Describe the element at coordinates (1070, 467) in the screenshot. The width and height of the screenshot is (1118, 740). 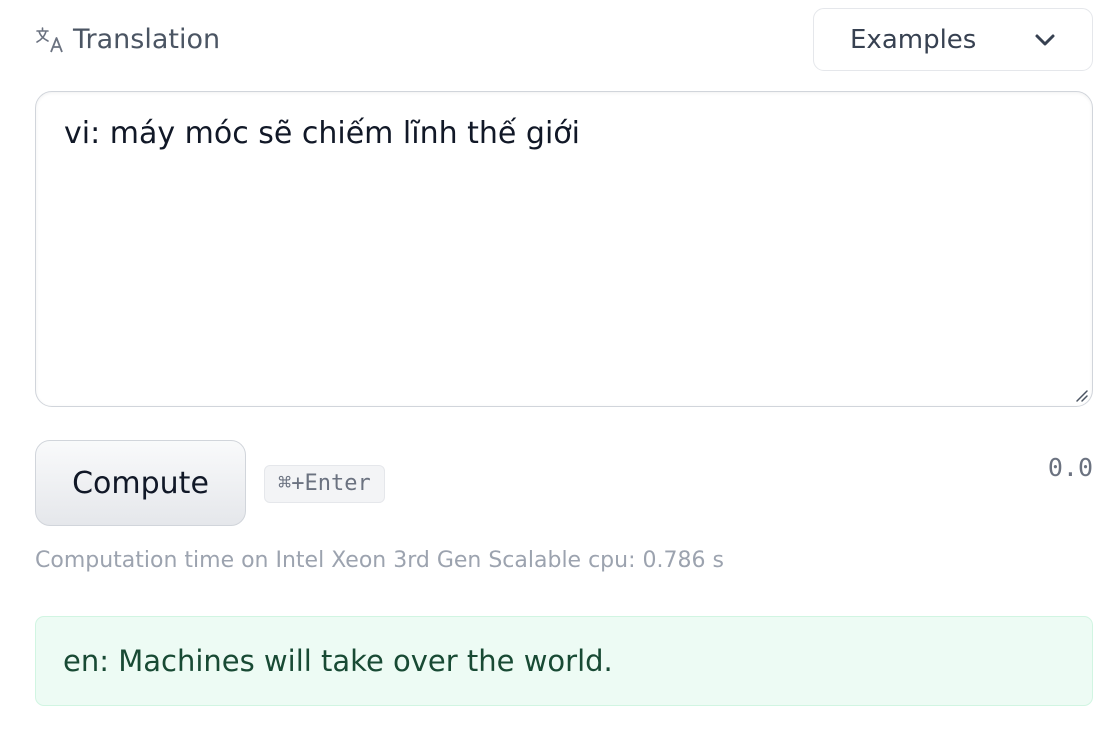
I see `score-value: 0.0` at that location.